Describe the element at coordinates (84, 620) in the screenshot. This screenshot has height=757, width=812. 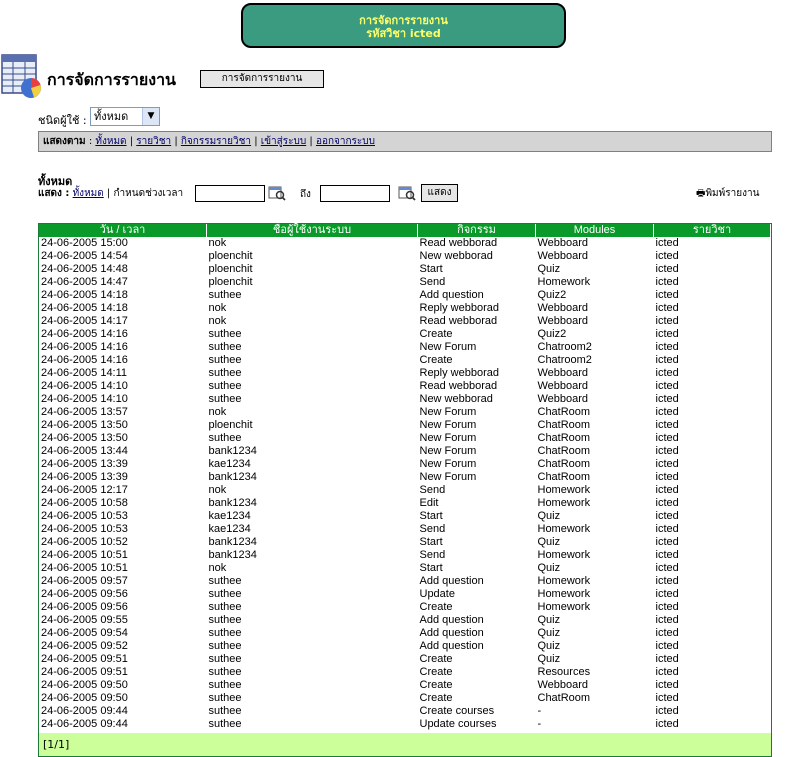
I see `cell-datetime: 24-06-2005 09:55` at that location.